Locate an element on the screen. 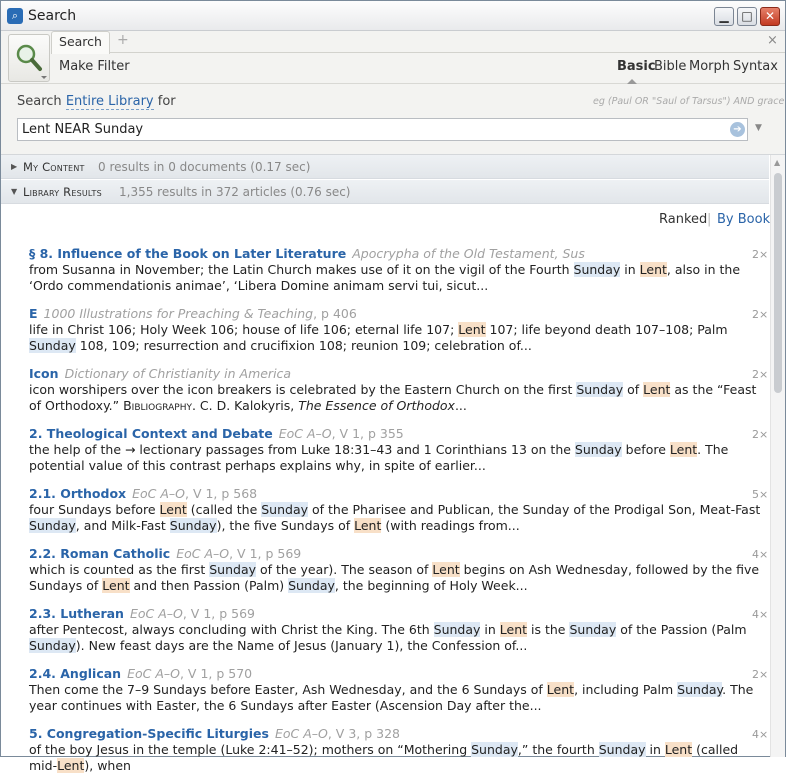 The image size is (786, 784). search-label-suffix: for is located at coordinates (166, 101).